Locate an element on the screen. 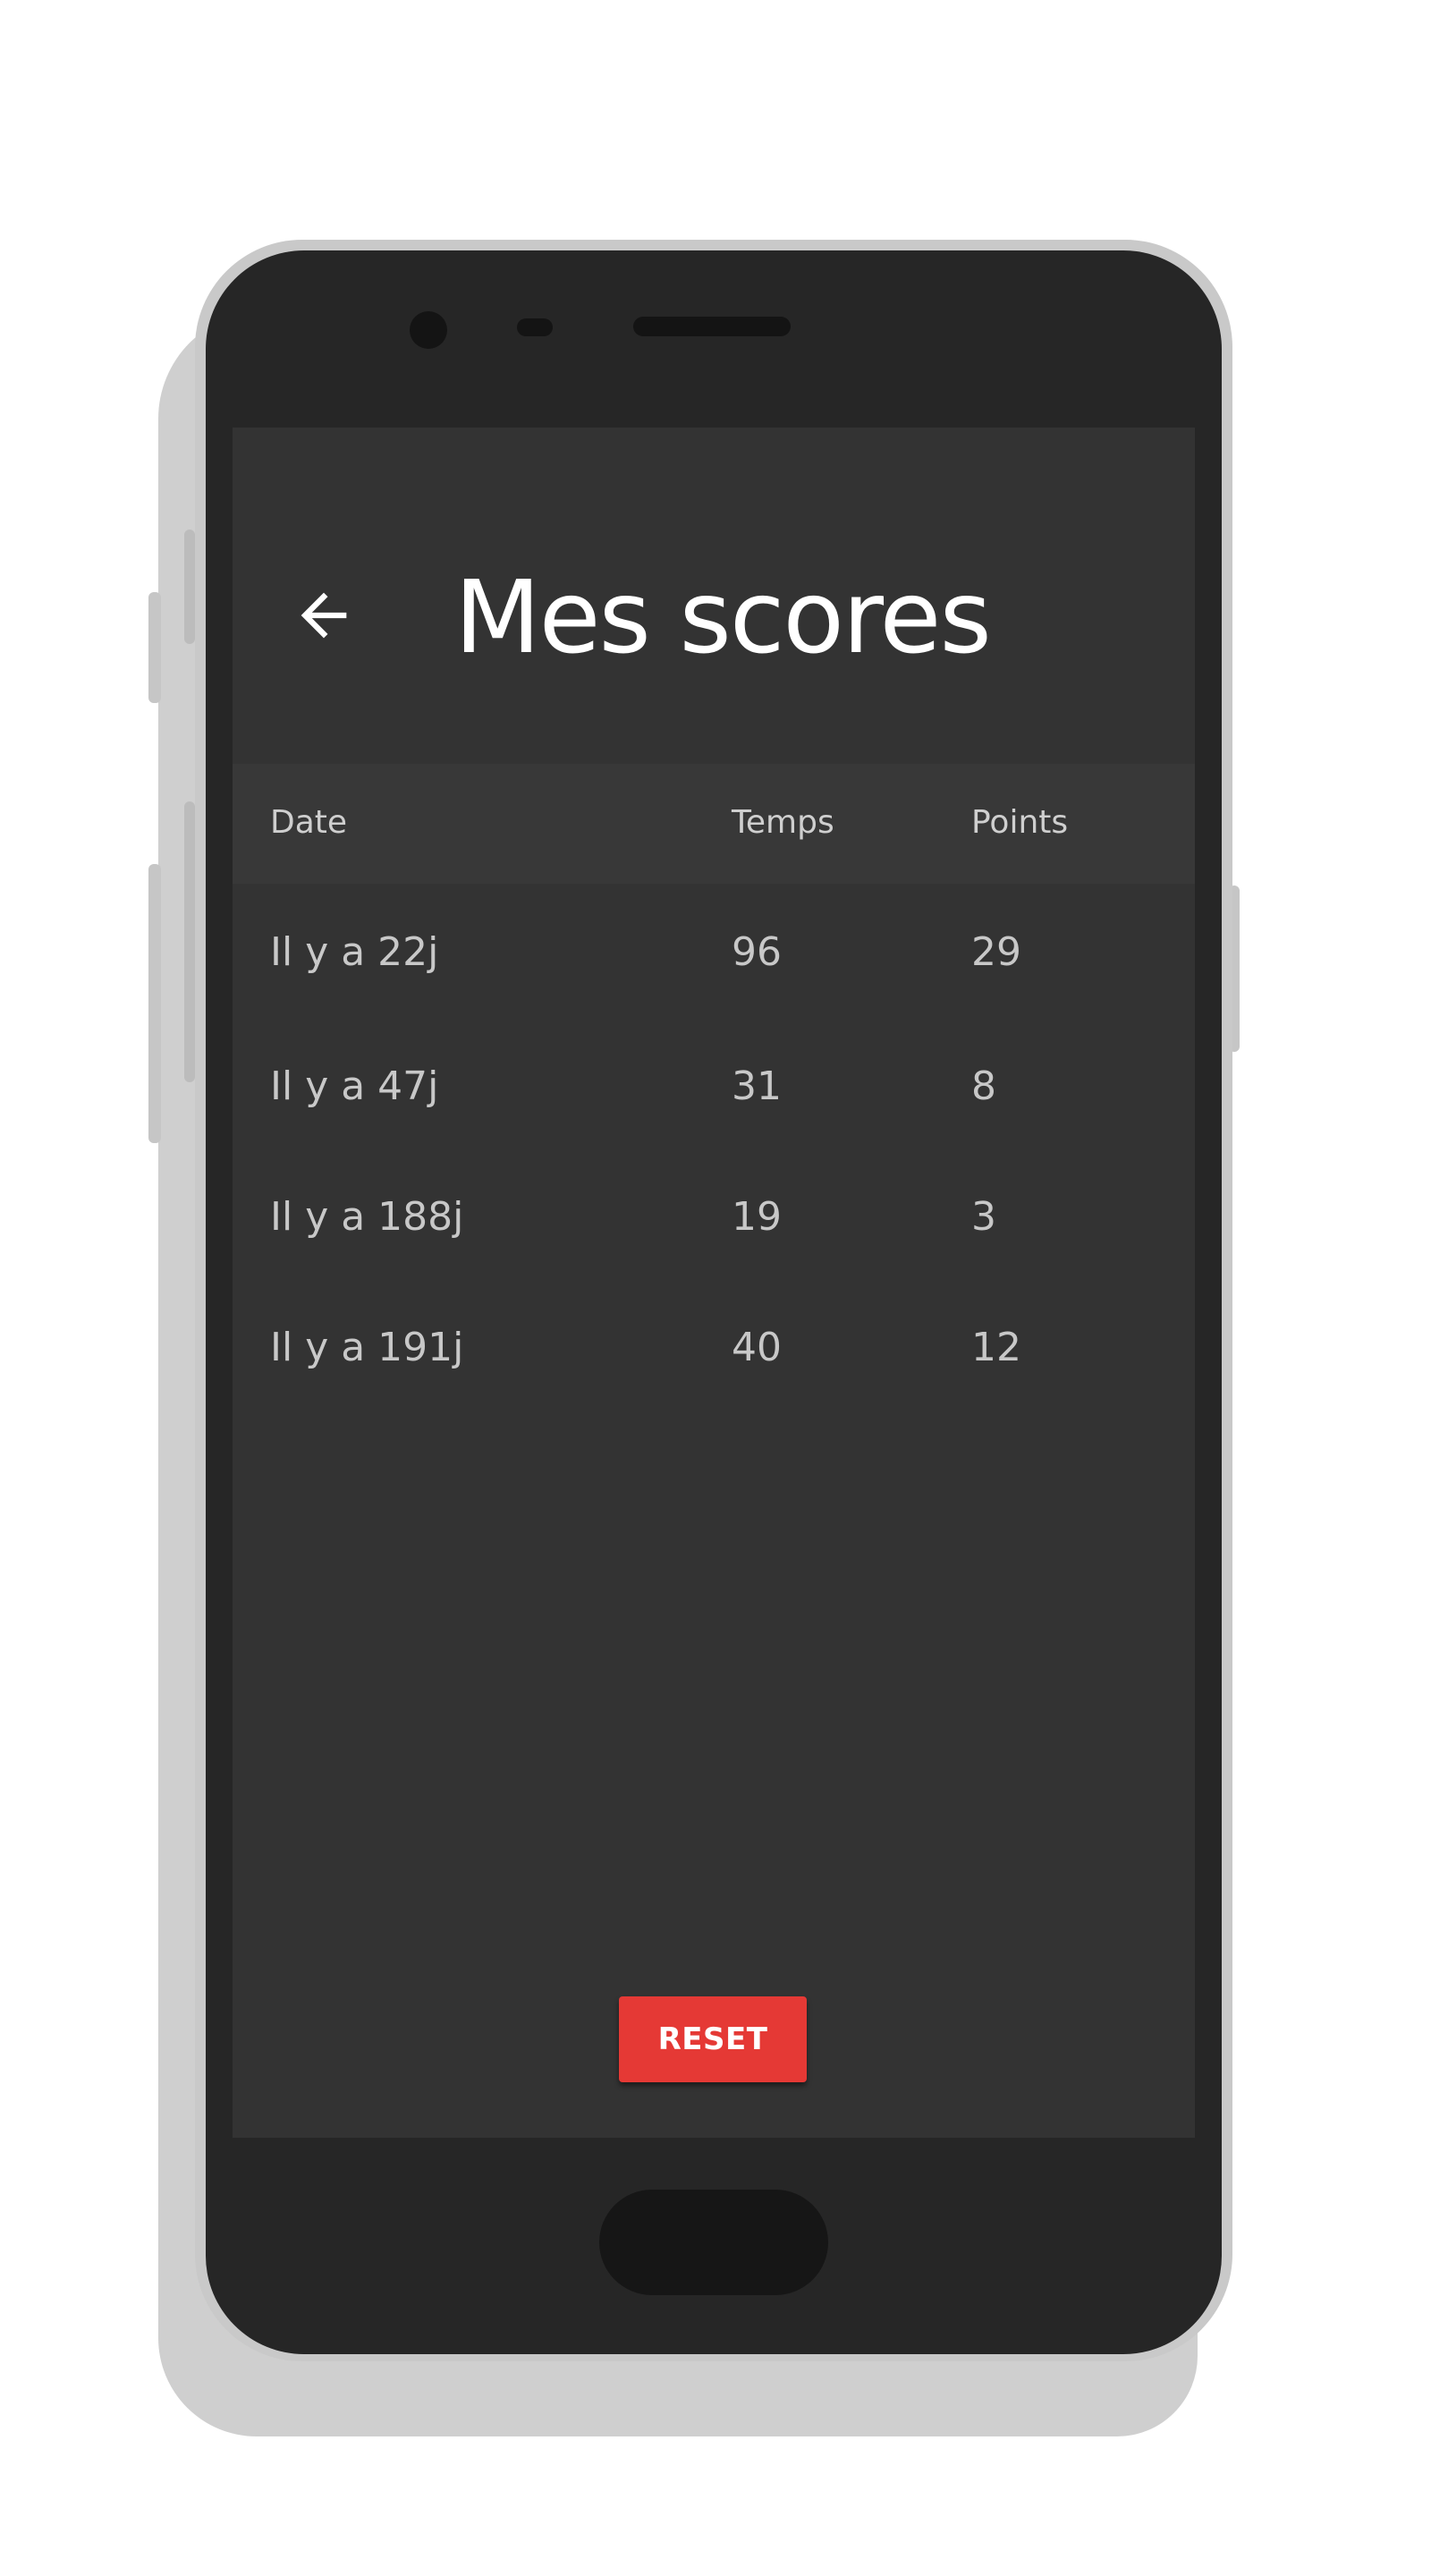  table-row: Il y a 191j 40 12 is located at coordinates (714, 1344).